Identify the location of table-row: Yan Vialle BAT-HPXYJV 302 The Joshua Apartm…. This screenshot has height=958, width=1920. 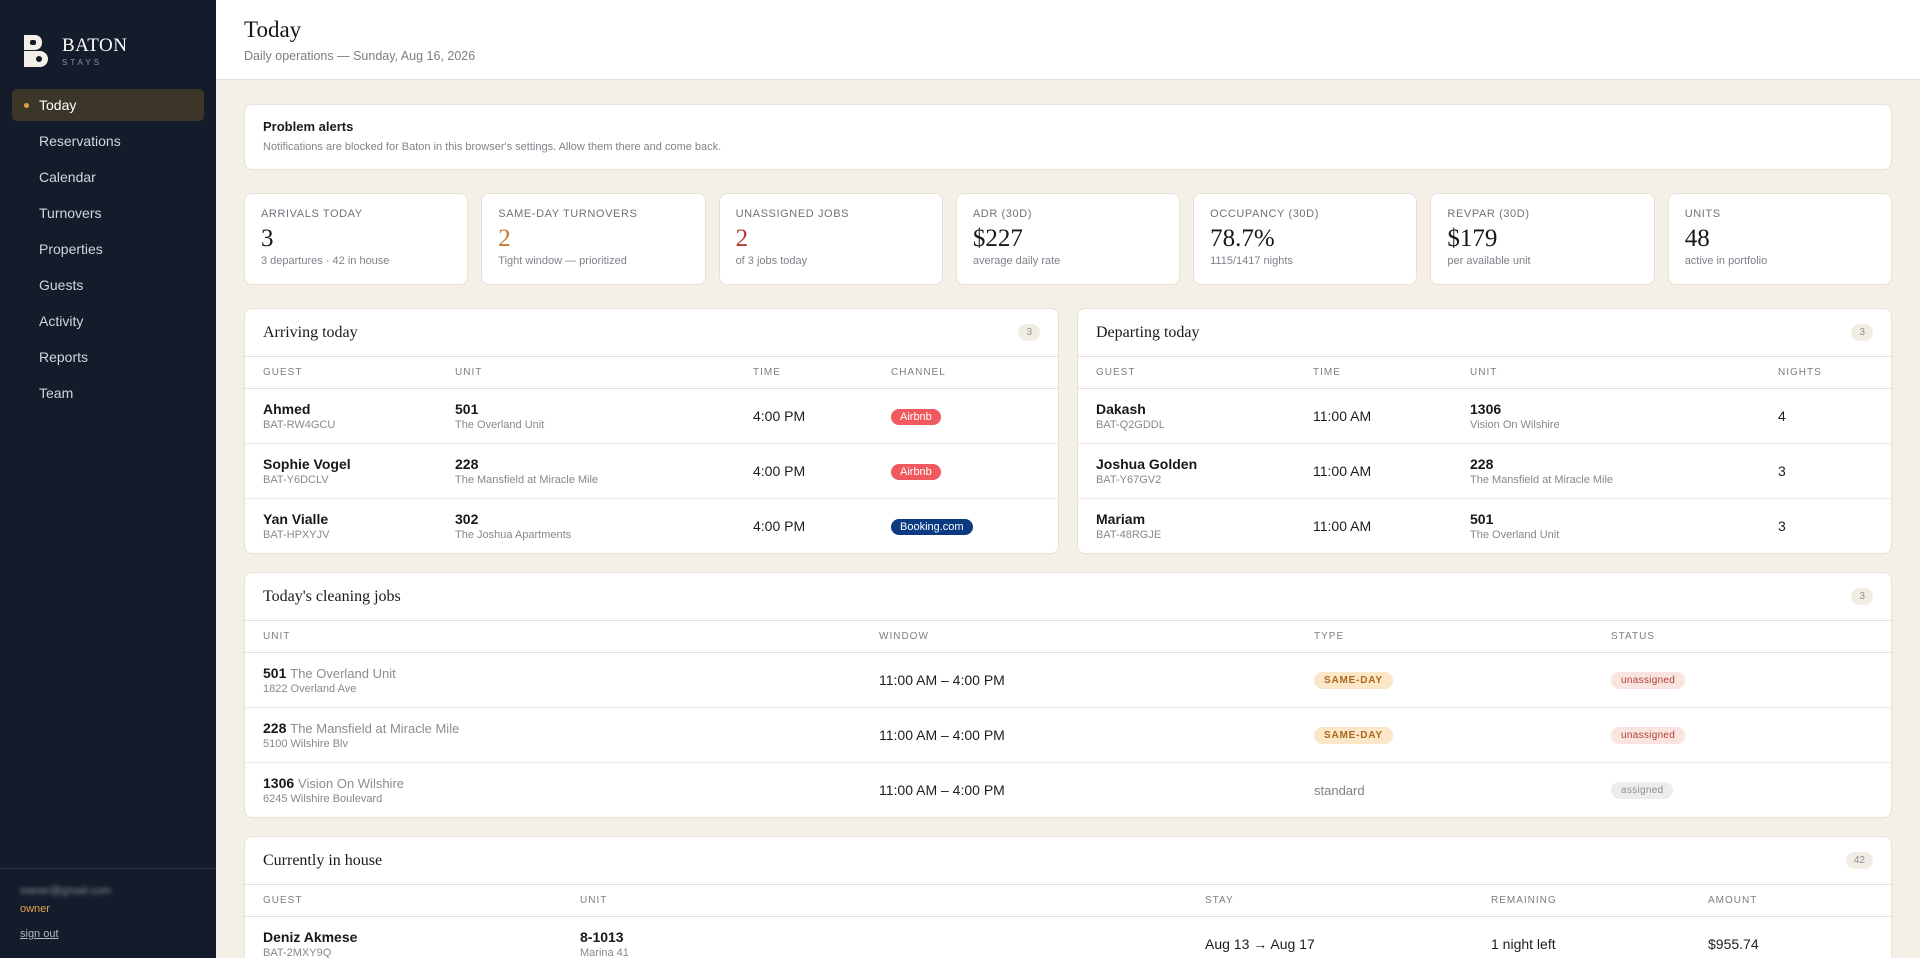
(651, 525).